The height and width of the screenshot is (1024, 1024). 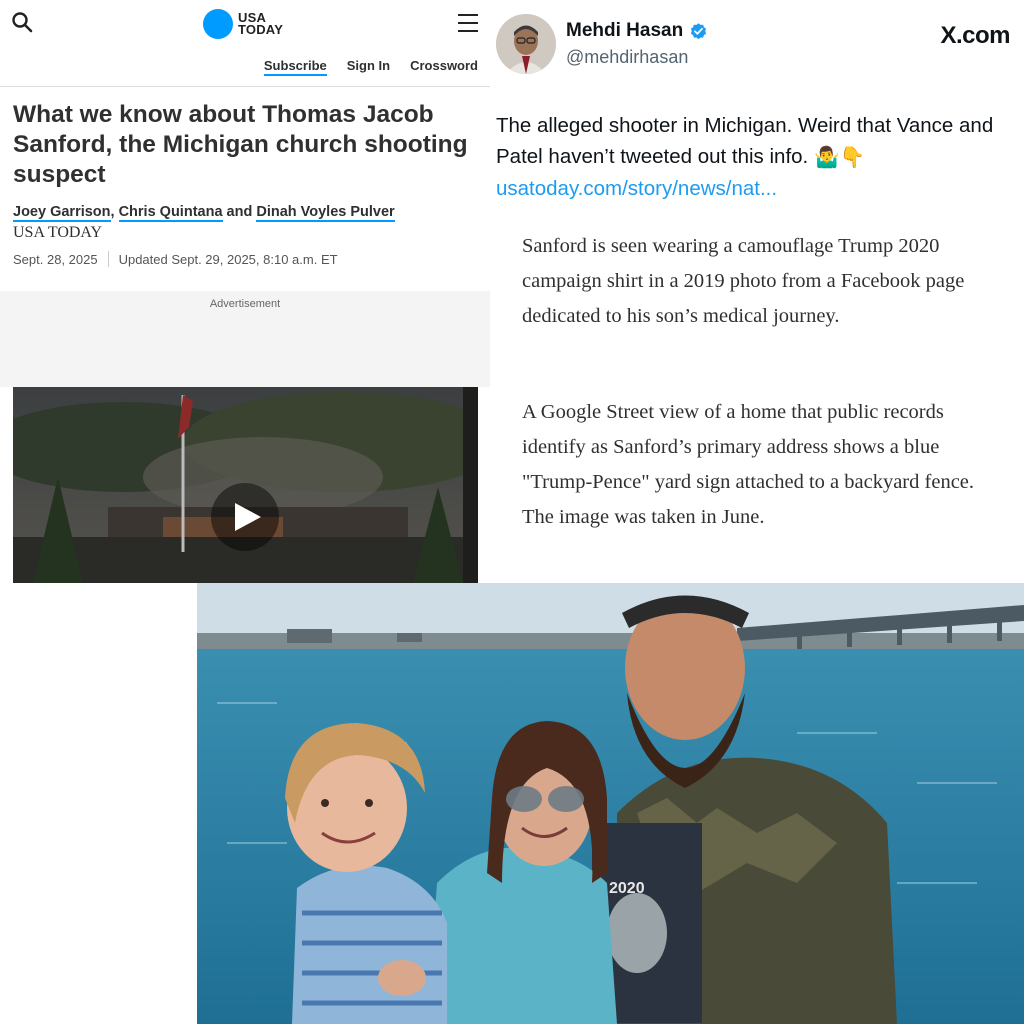 I want to click on user-handle: @mehdirhasan, so click(x=627, y=57).